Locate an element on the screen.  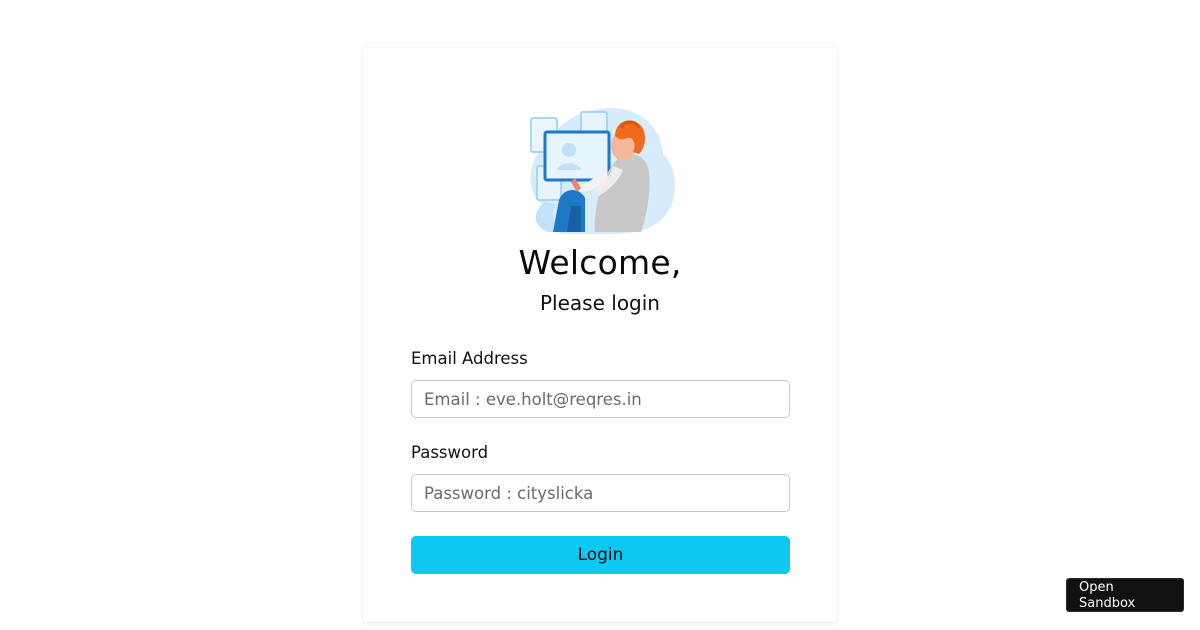
password-label: Password is located at coordinates (450, 452).